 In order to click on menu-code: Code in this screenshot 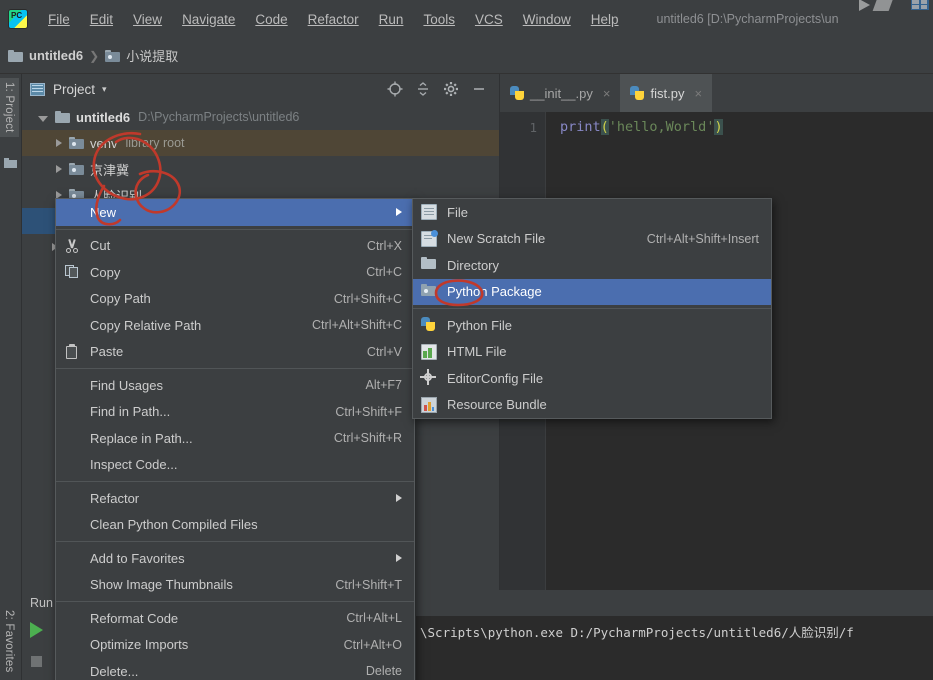, I will do `click(271, 19)`.